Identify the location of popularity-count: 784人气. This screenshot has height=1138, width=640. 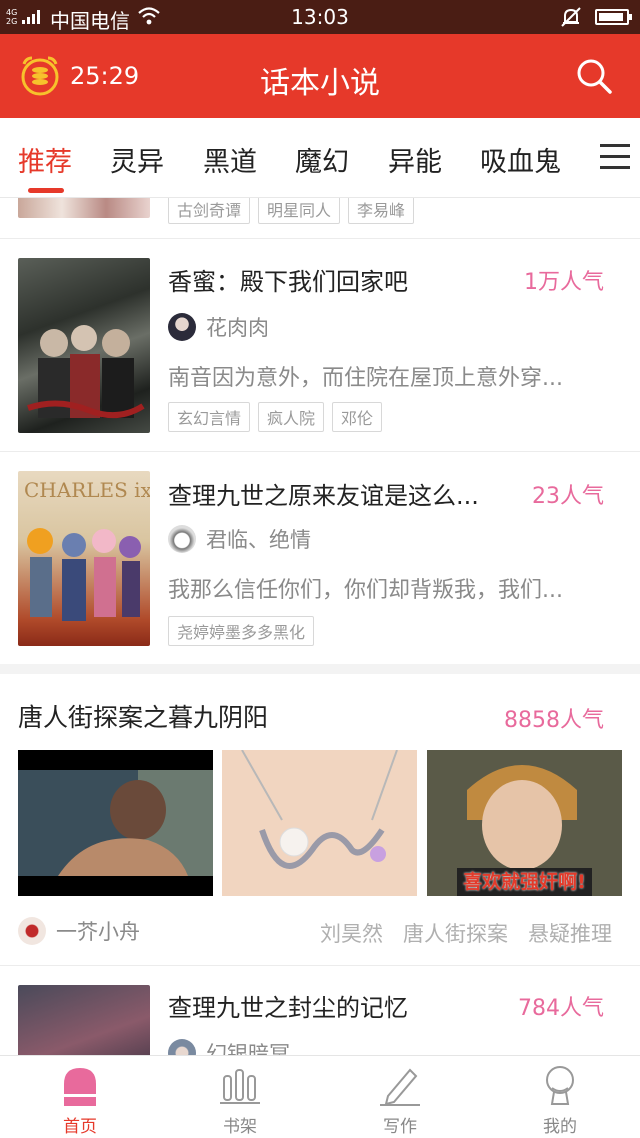
(561, 1008).